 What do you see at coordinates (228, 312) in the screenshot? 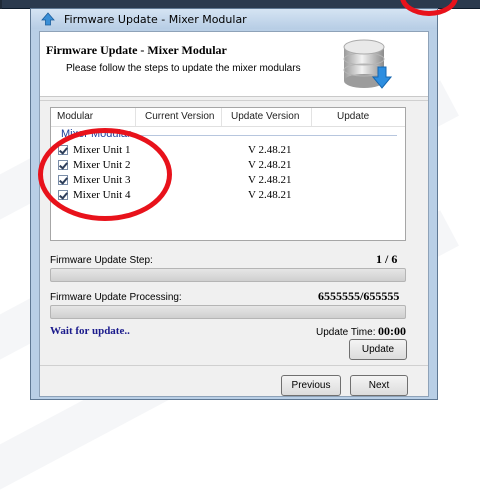
I see `processing-progress-bar` at bounding box center [228, 312].